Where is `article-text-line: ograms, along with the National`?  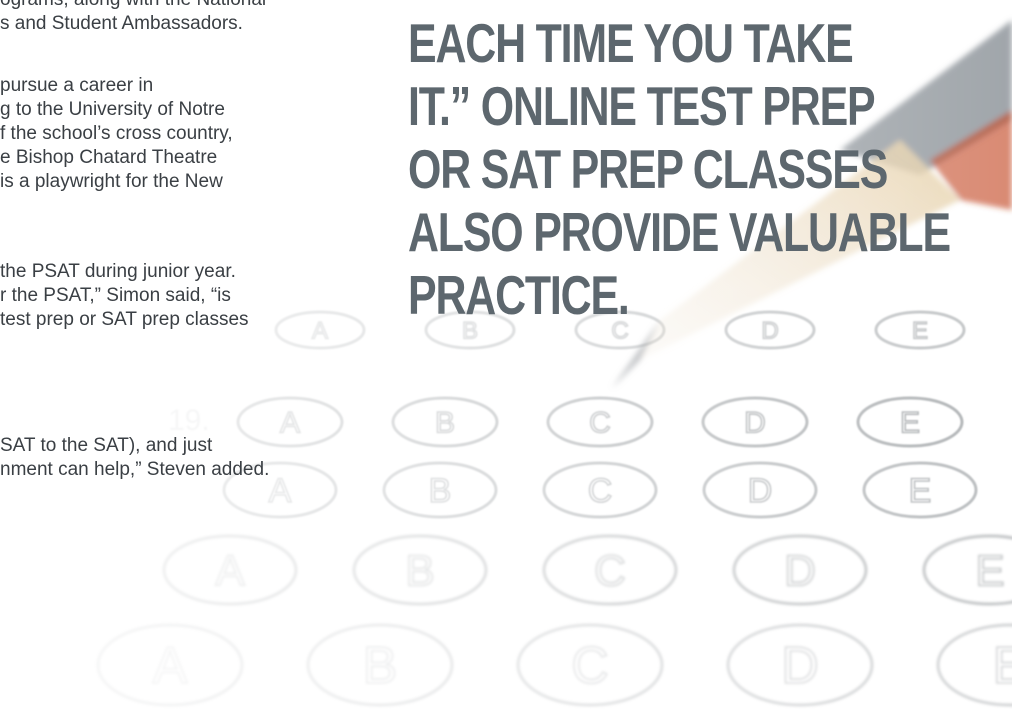 article-text-line: ograms, along with the National is located at coordinates (133, 6).